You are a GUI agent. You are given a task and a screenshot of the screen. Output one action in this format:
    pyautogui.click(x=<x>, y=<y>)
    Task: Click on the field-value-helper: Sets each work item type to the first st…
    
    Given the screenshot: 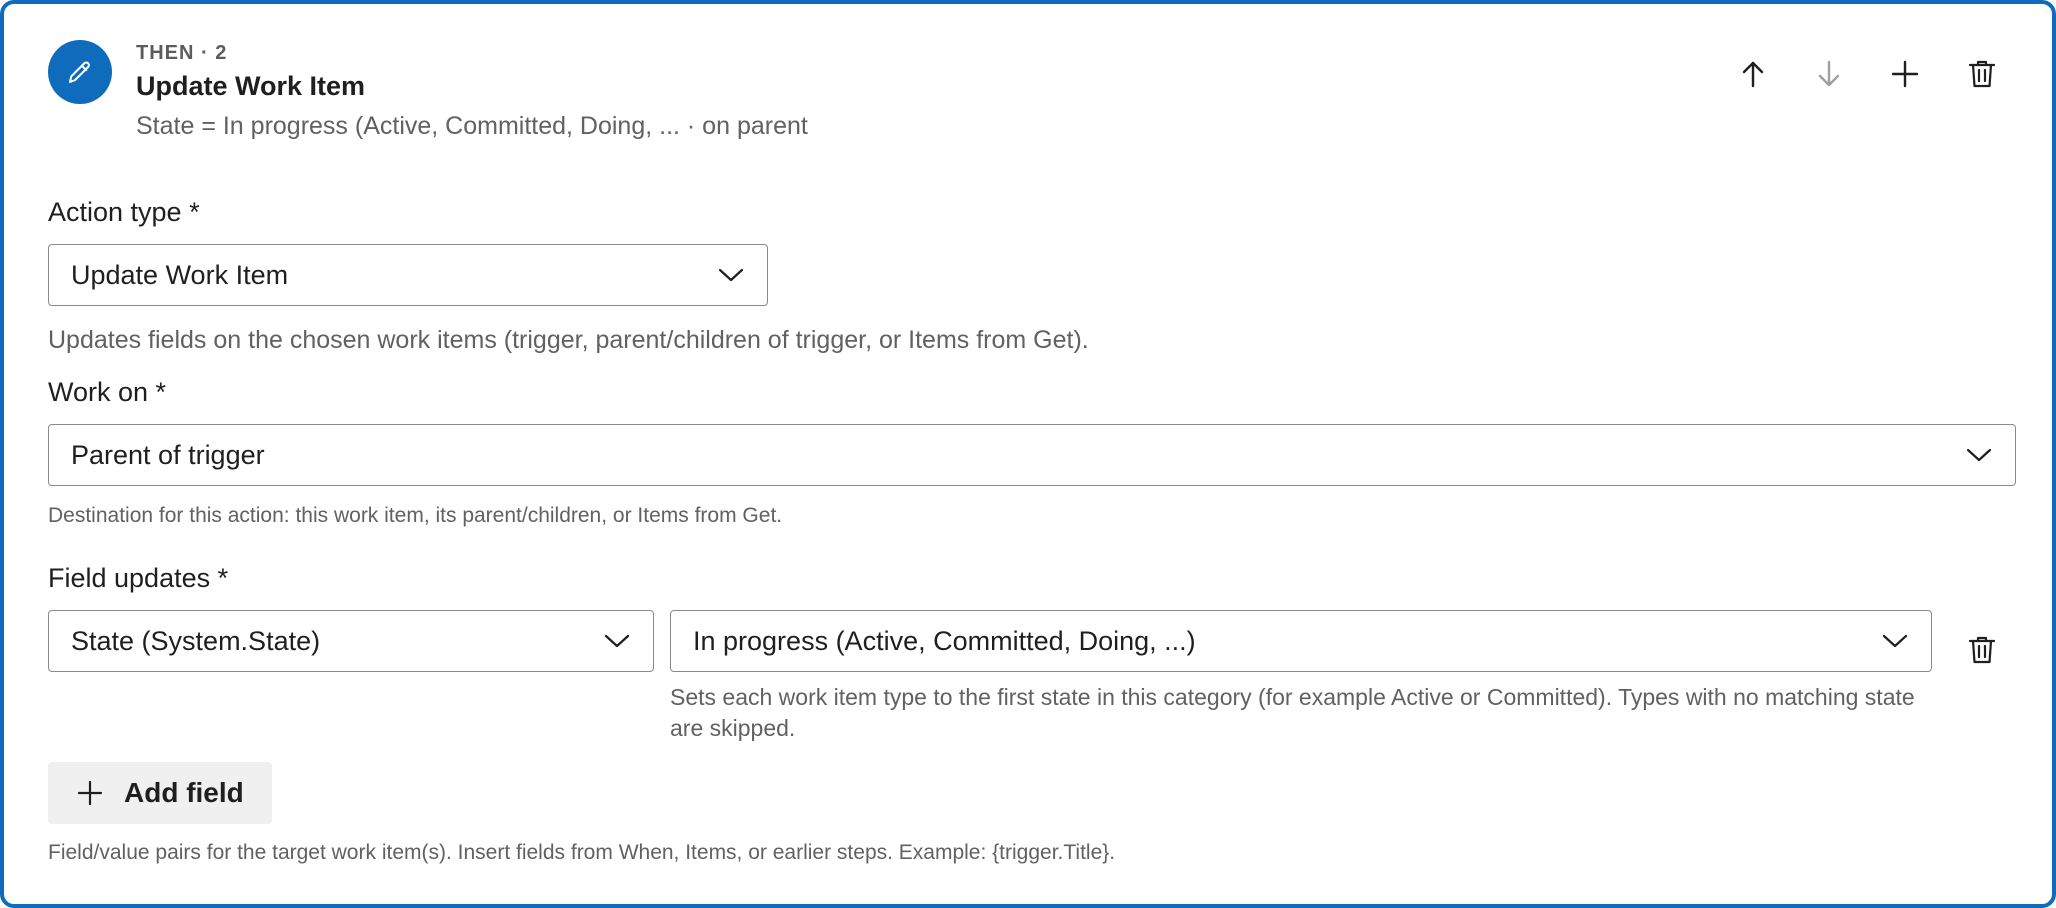 What is the action you would take?
    pyautogui.click(x=1292, y=712)
    